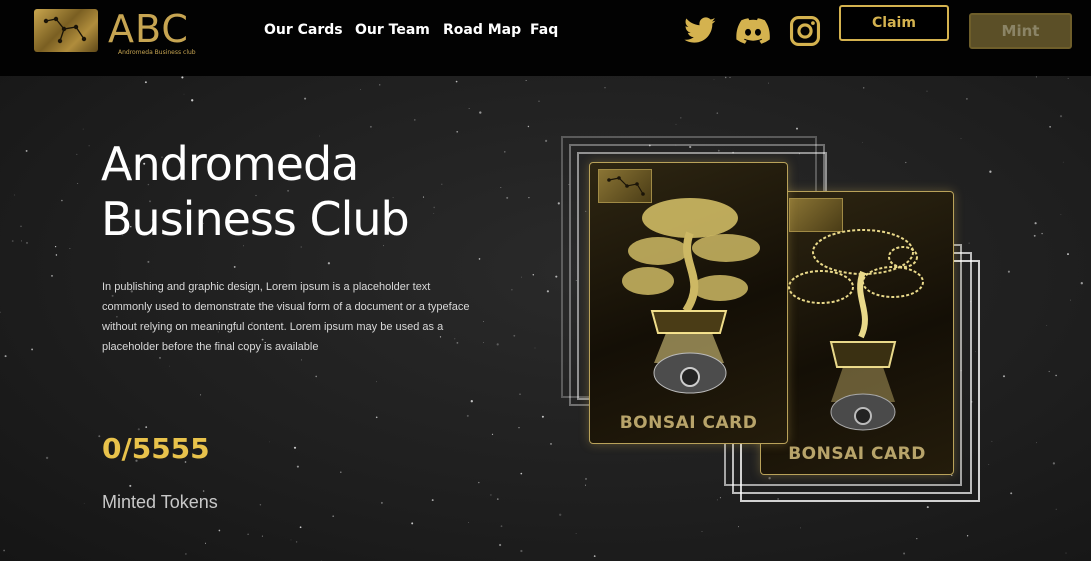 This screenshot has width=1091, height=561. What do you see at coordinates (255, 219) in the screenshot?
I see `title-line-2: Business Club` at bounding box center [255, 219].